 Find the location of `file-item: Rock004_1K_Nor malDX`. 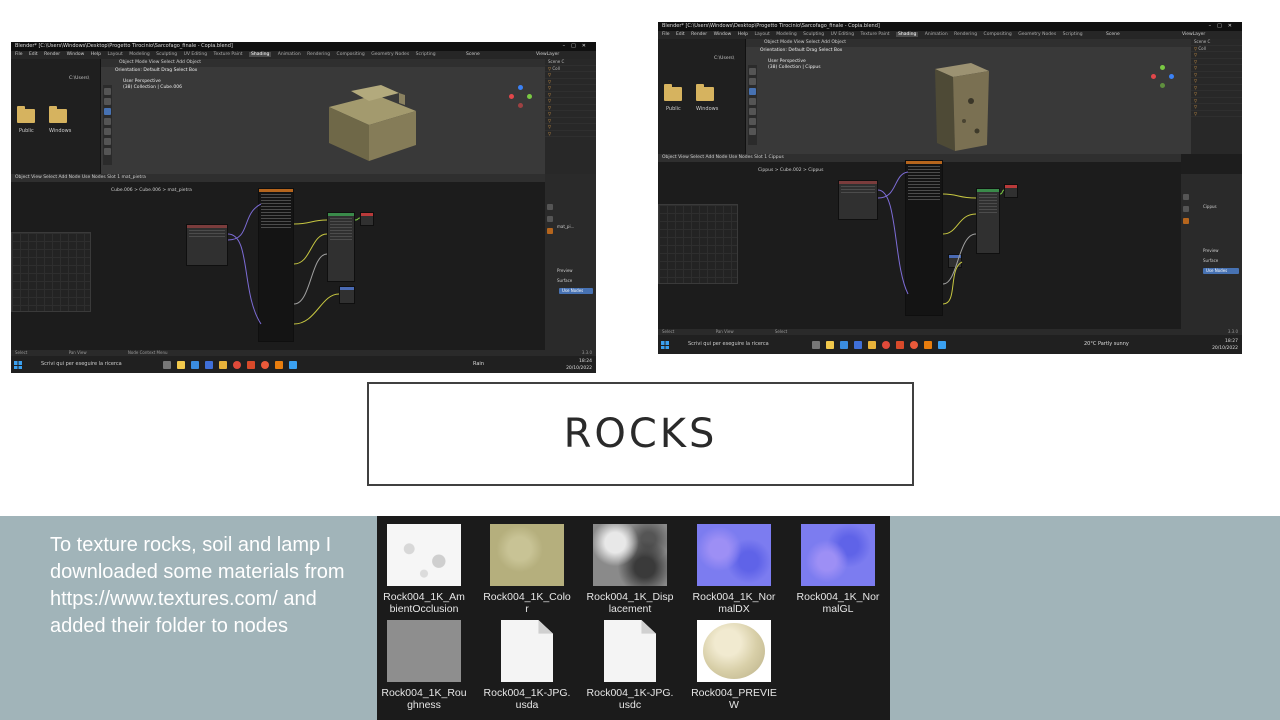

file-item: Rock004_1K_Nor malDX is located at coordinates (734, 569).